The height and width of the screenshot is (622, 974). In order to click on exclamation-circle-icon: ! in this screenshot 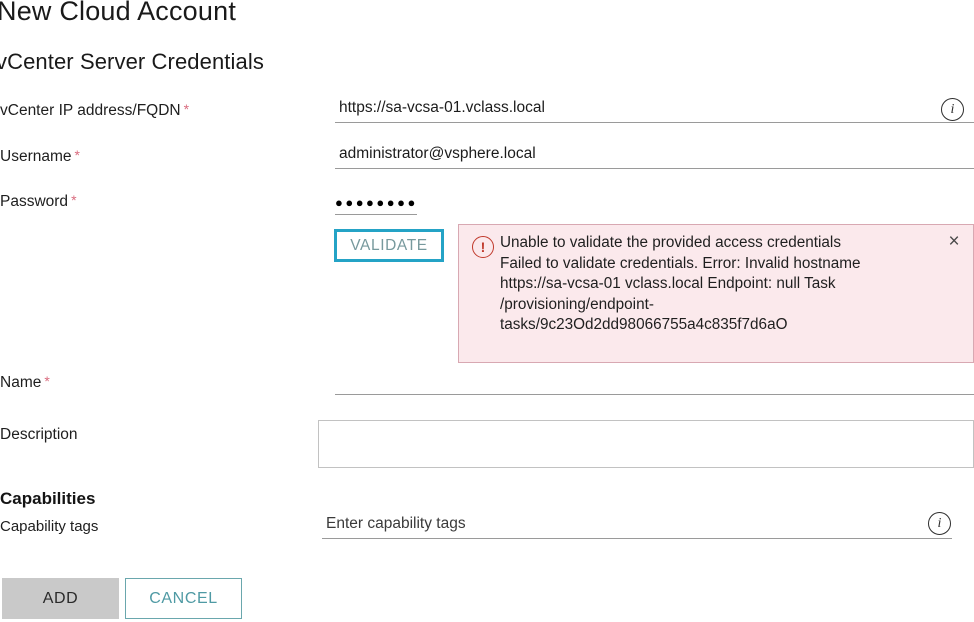, I will do `click(483, 247)`.